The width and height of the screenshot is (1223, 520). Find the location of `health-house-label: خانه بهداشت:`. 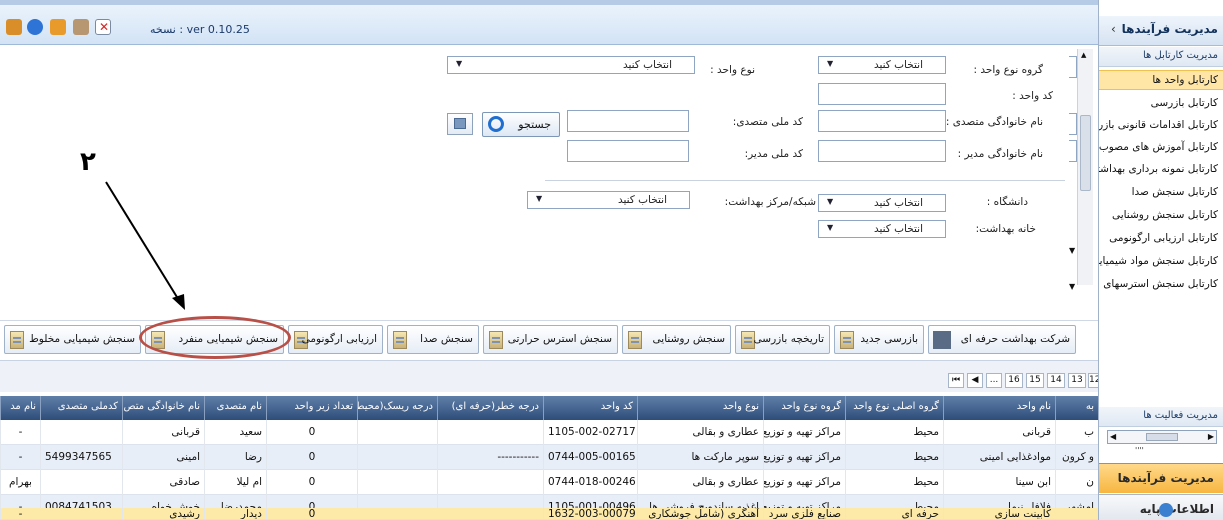

health-house-label: خانه بهداشت: is located at coordinates (1005, 229).